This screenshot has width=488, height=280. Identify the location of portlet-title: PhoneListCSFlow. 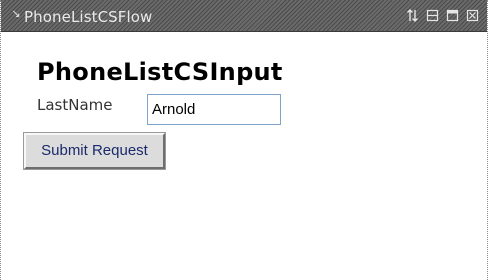
(88, 17).